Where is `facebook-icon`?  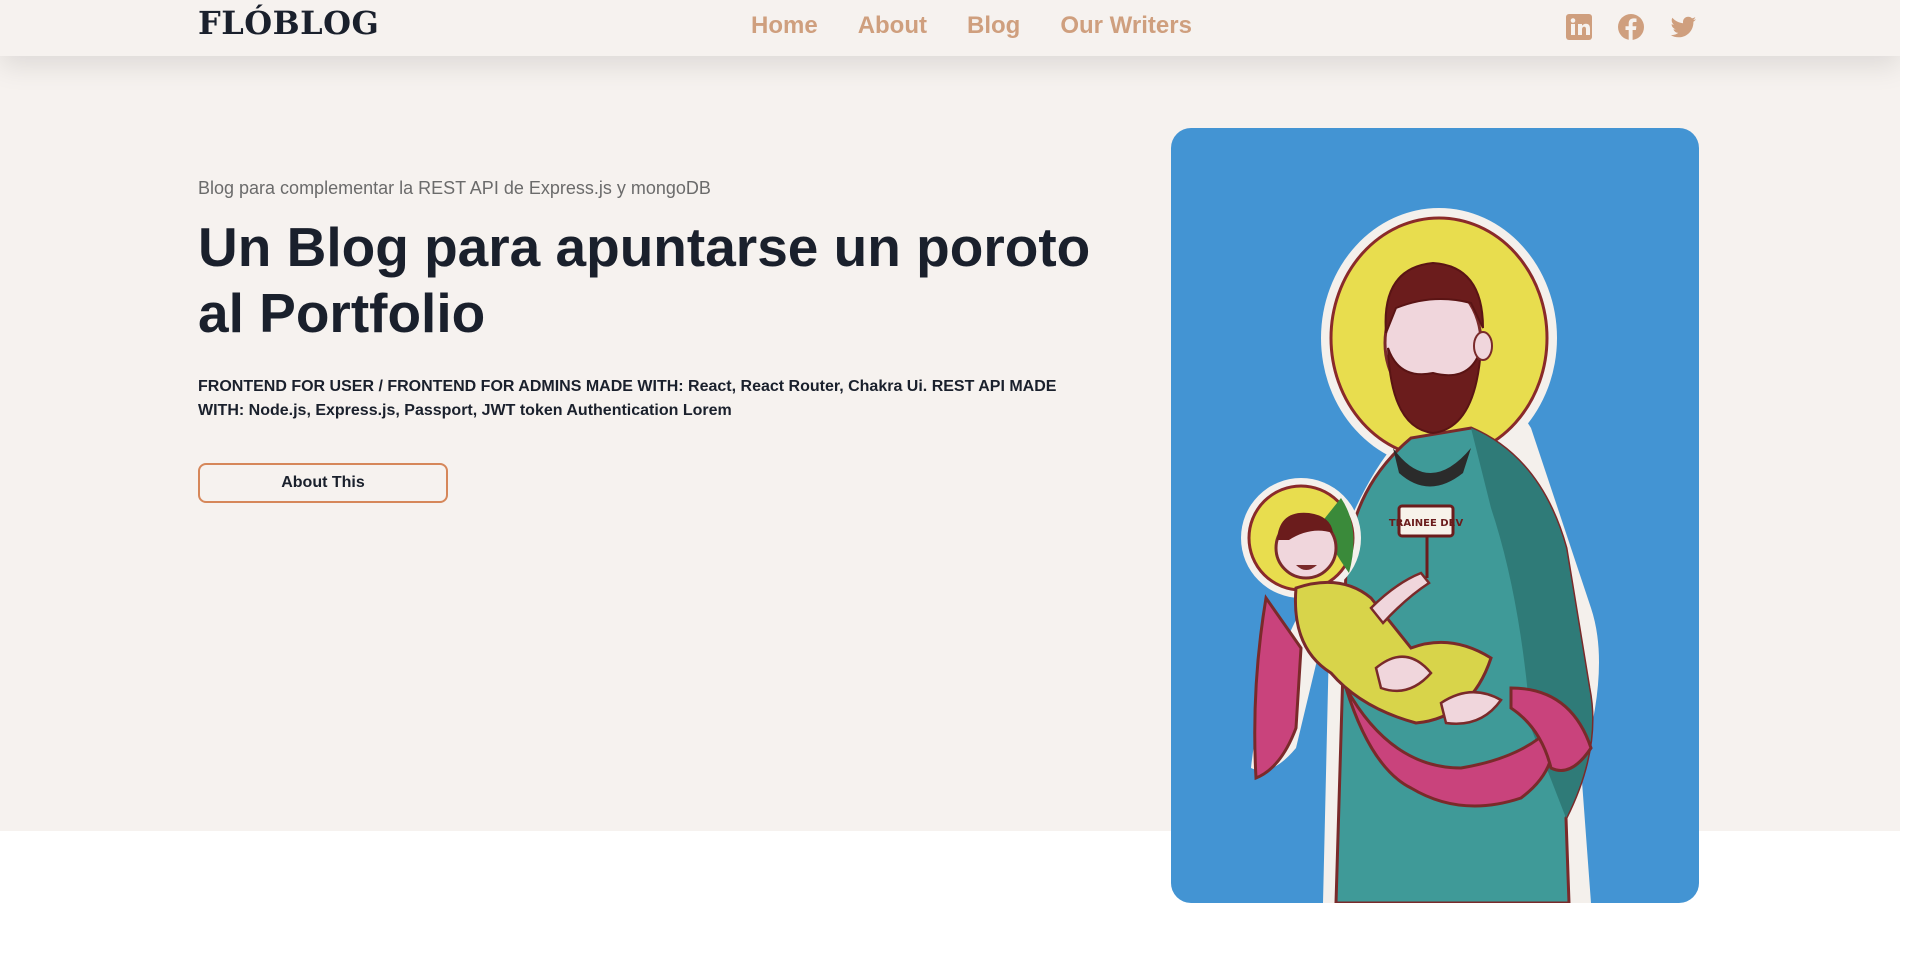
facebook-icon is located at coordinates (1631, 27).